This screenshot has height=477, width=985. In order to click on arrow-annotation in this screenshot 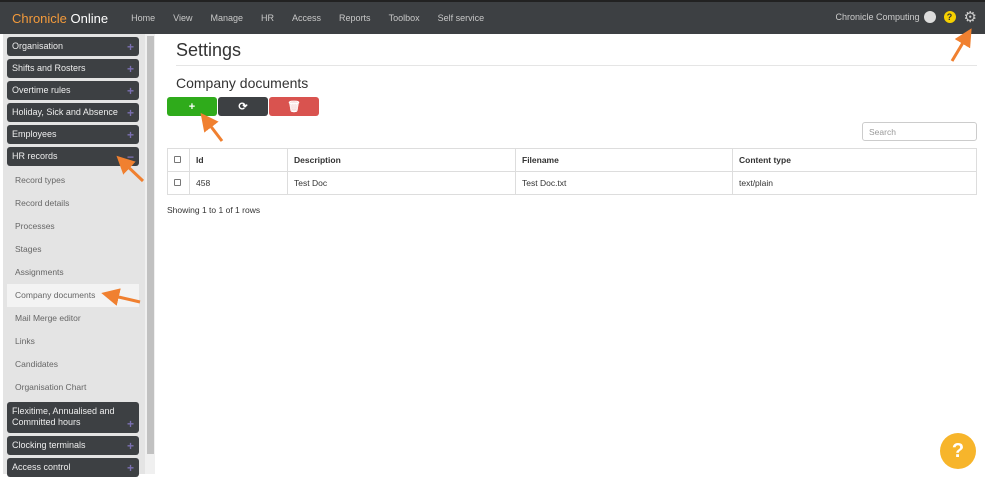, I will do `click(212, 127)`.